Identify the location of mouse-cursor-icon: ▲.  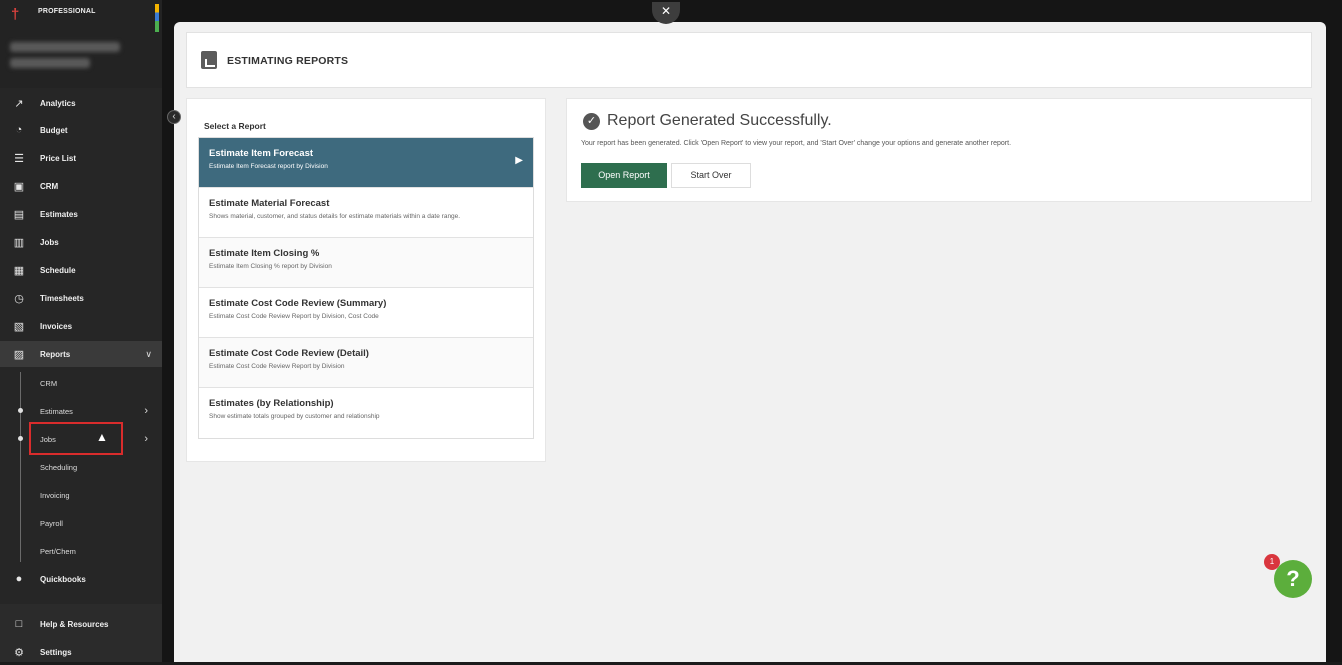
(102, 437).